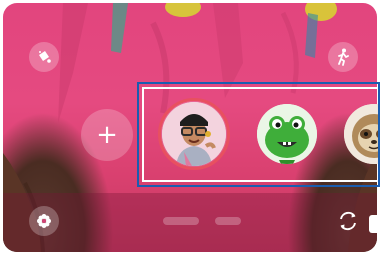 The image size is (380, 255). I want to click on side-tab, so click(373, 224).